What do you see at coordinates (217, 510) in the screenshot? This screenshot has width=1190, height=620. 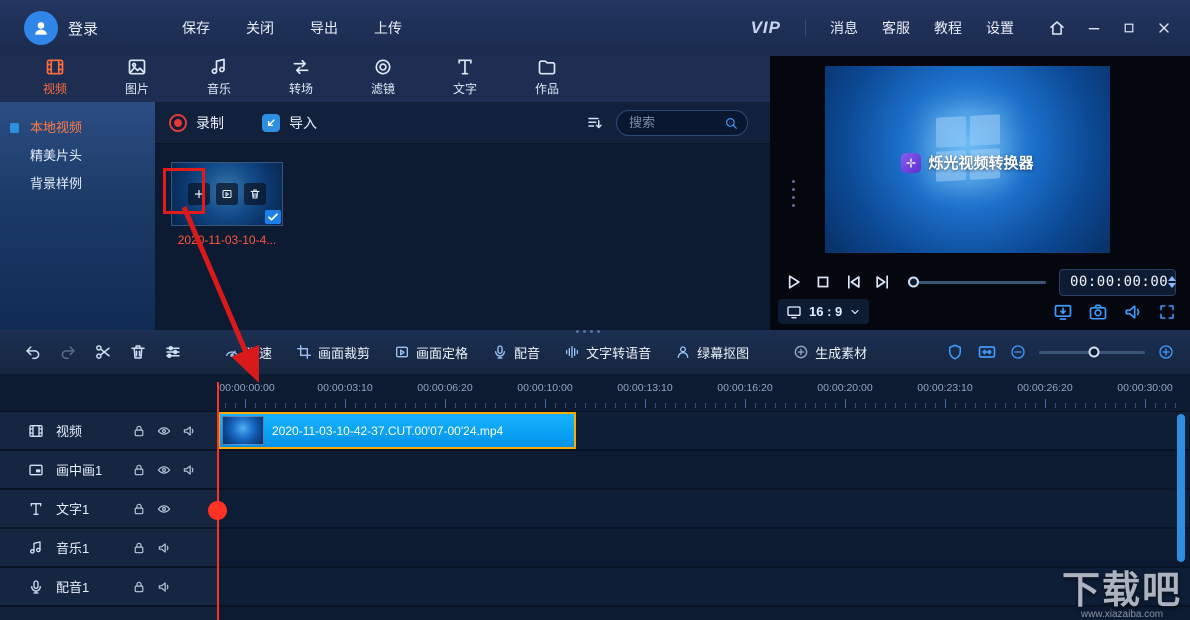 I see `playhead-handle` at bounding box center [217, 510].